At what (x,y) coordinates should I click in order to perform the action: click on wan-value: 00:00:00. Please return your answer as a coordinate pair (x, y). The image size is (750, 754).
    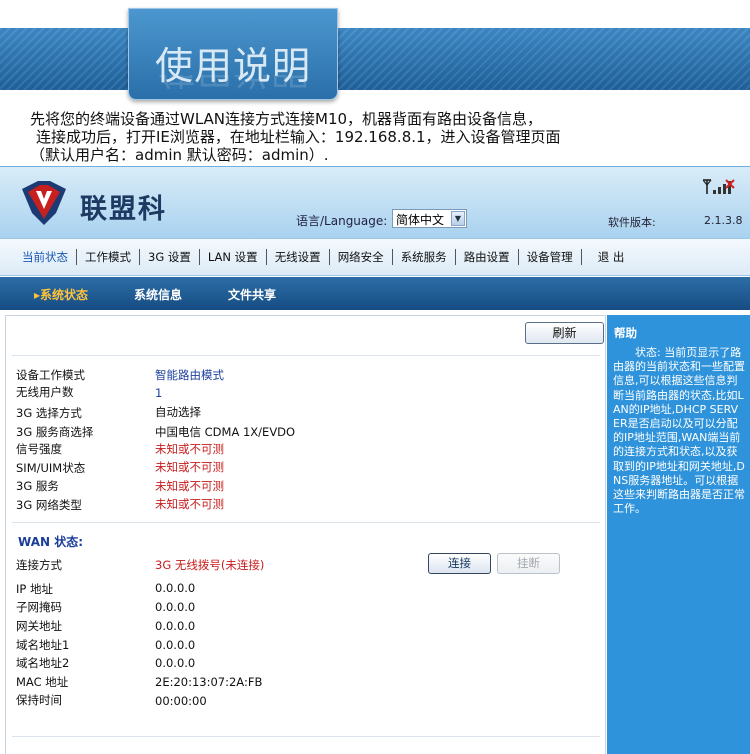
    Looking at the image, I should click on (181, 701).